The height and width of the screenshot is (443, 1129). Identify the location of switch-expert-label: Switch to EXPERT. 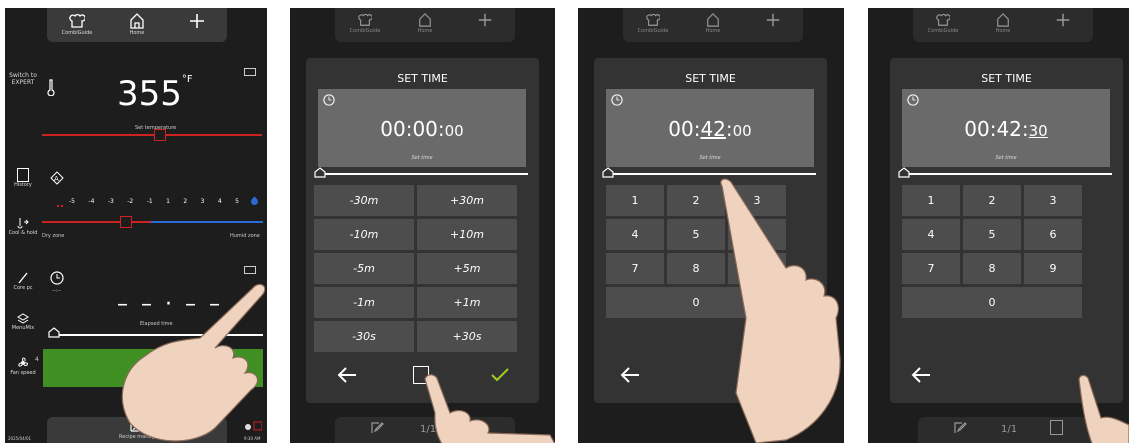
(23, 79).